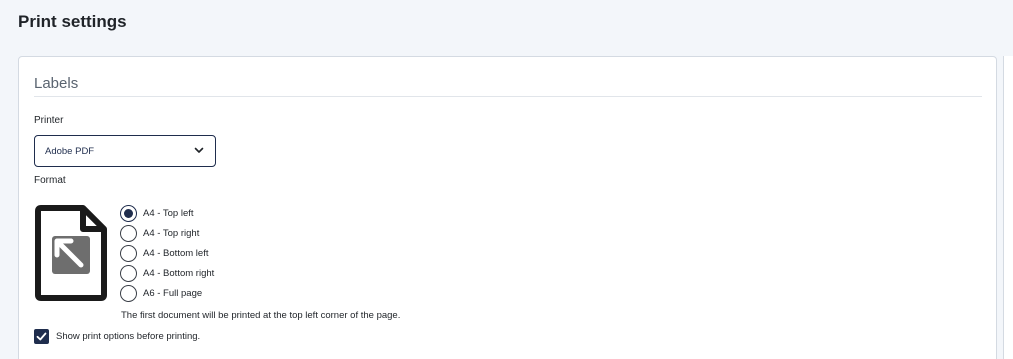 The image size is (1013, 359). Describe the element at coordinates (171, 234) in the screenshot. I see `radio-label: A4 - Top right` at that location.